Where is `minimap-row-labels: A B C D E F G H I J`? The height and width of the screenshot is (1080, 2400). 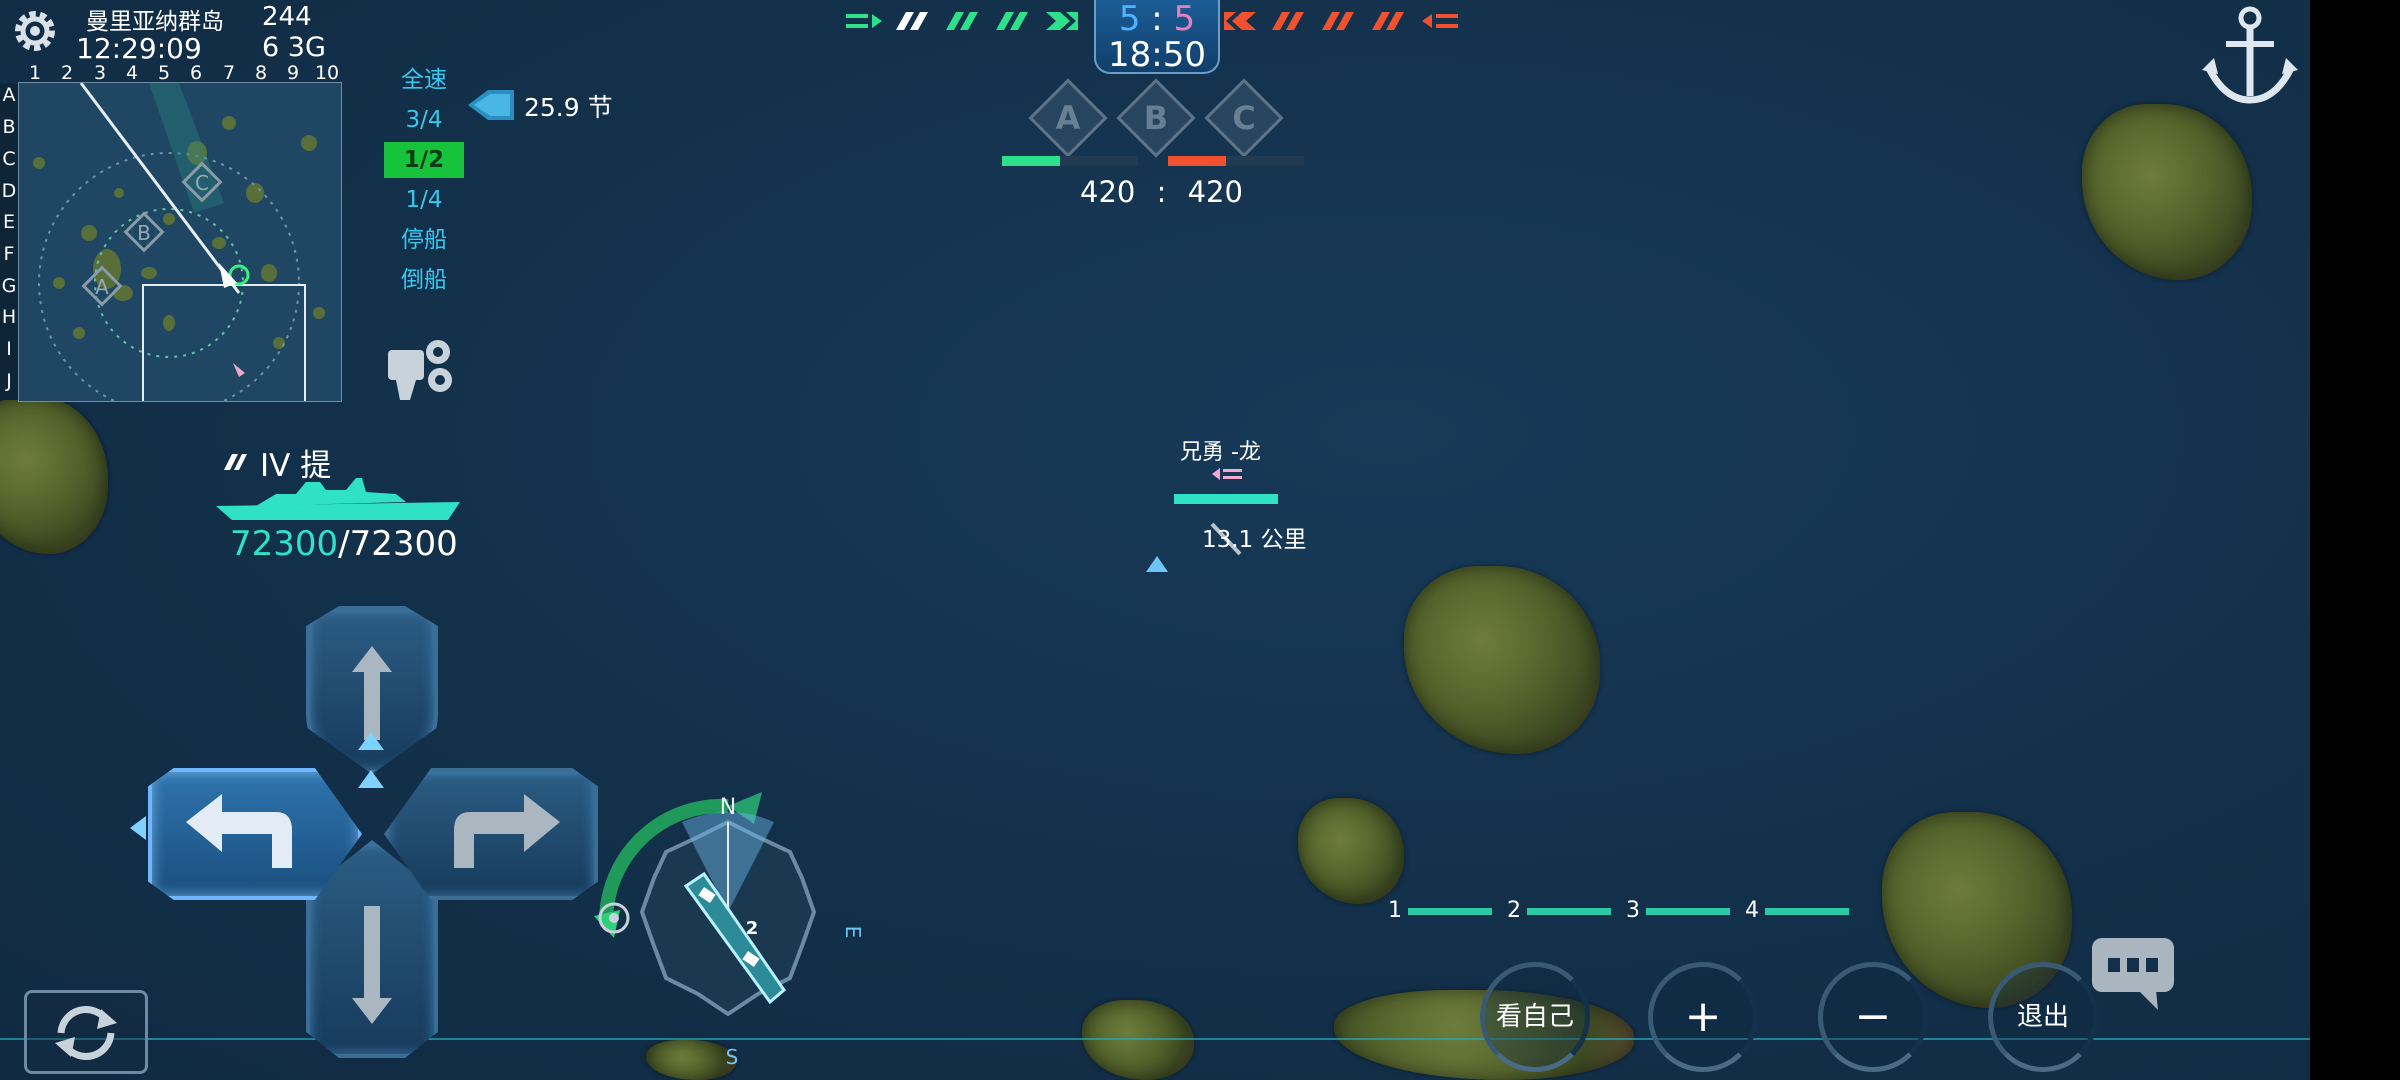 minimap-row-labels: A B C D E F G H I J is located at coordinates (10, 242).